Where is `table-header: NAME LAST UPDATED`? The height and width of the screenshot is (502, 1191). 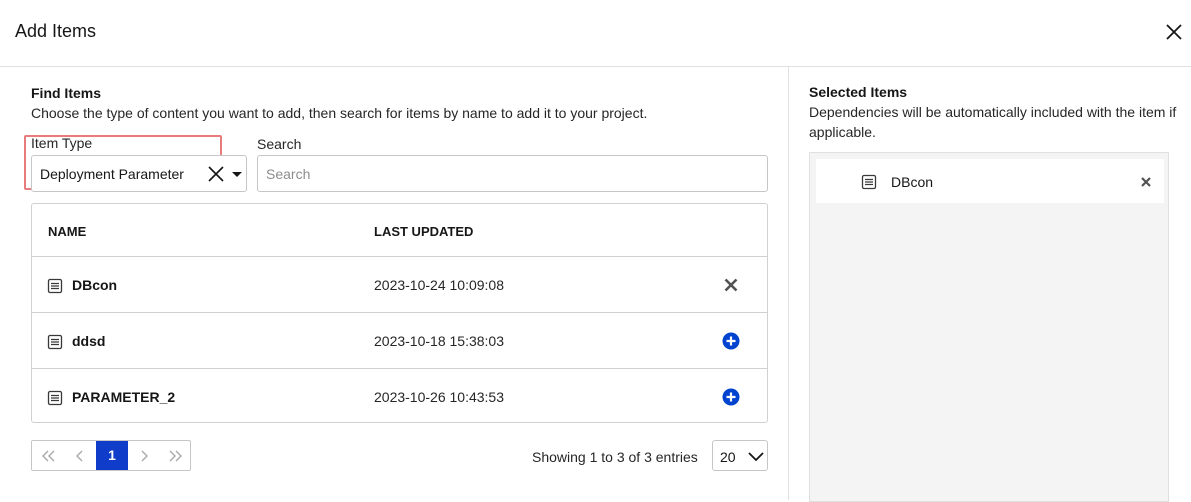 table-header: NAME LAST UPDATED is located at coordinates (399, 230).